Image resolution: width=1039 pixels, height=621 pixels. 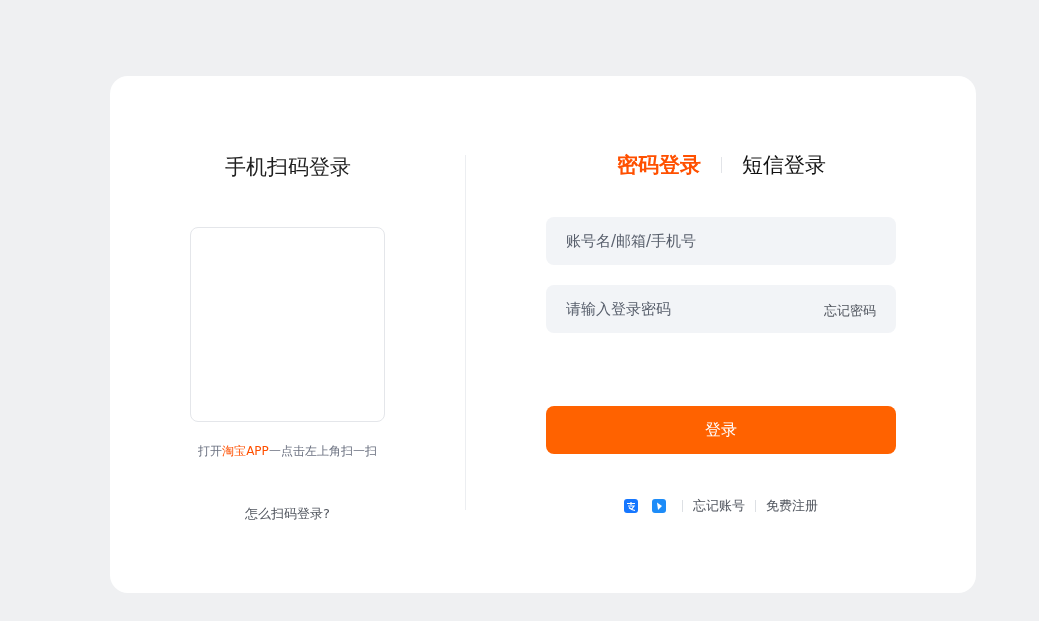 What do you see at coordinates (719, 506) in the screenshot?
I see `footer-link: 忘记账号` at bounding box center [719, 506].